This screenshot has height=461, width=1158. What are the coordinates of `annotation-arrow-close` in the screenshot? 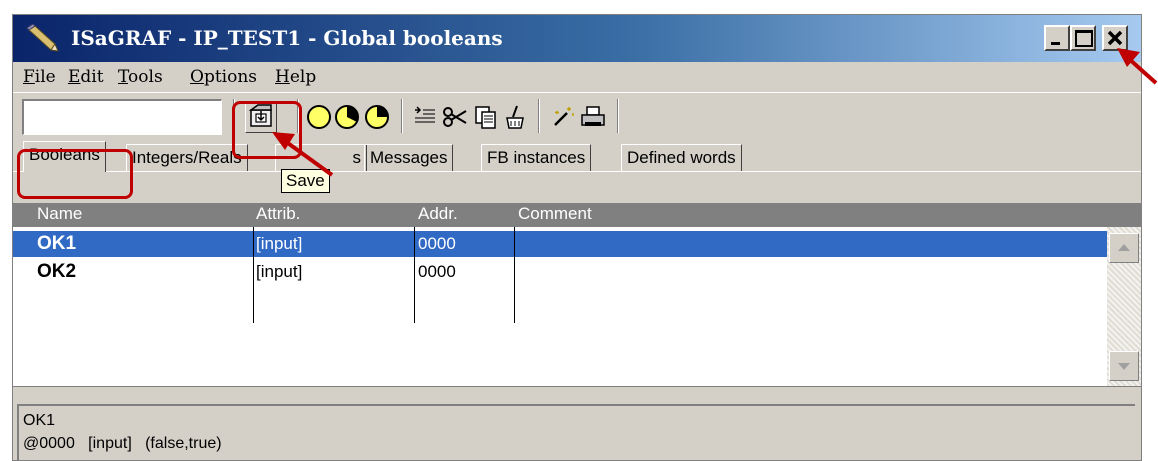 It's located at (1137, 66).